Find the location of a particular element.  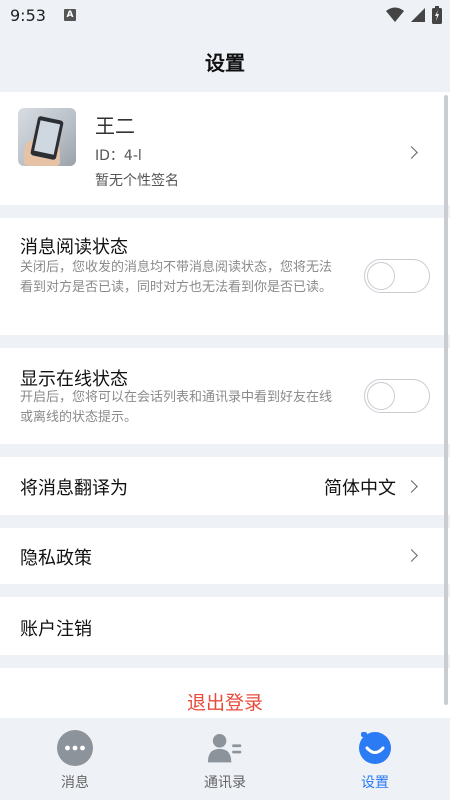

account-cancel-title: 账户注销 is located at coordinates (56, 629).